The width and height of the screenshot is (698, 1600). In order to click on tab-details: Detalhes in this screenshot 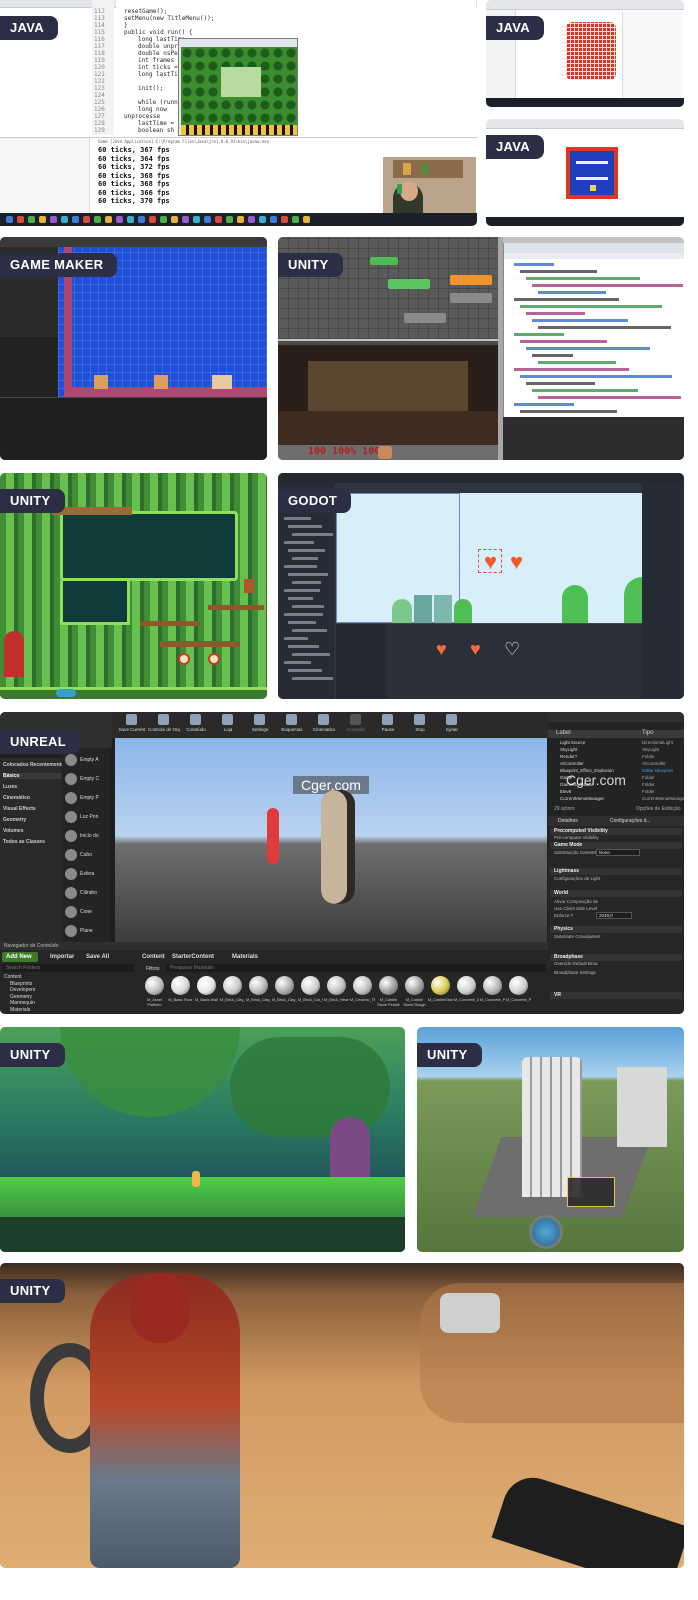, I will do `click(568, 821)`.